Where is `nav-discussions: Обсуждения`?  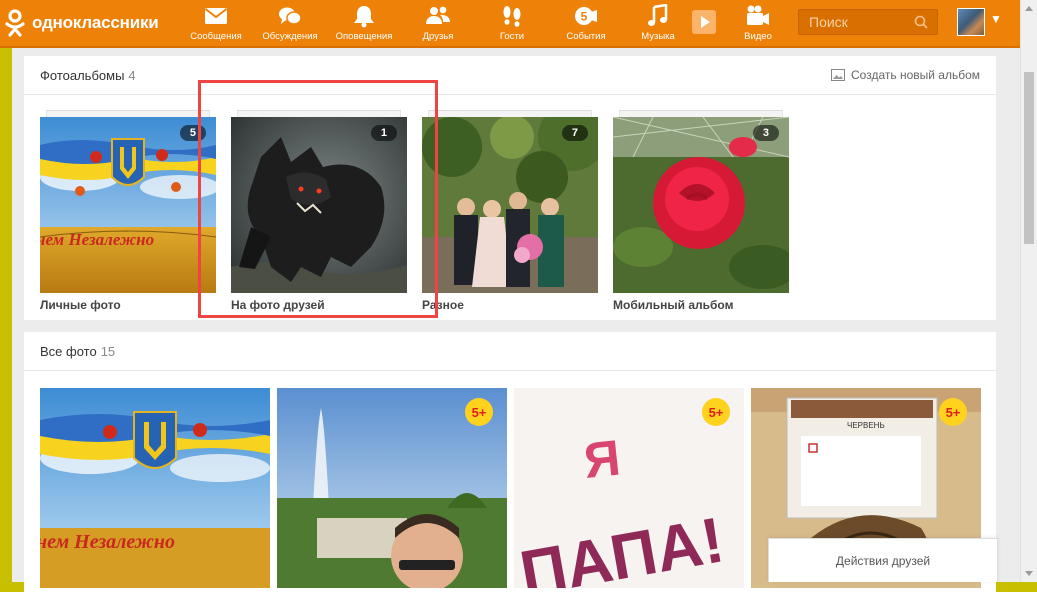 nav-discussions: Обсуждения is located at coordinates (290, 24).